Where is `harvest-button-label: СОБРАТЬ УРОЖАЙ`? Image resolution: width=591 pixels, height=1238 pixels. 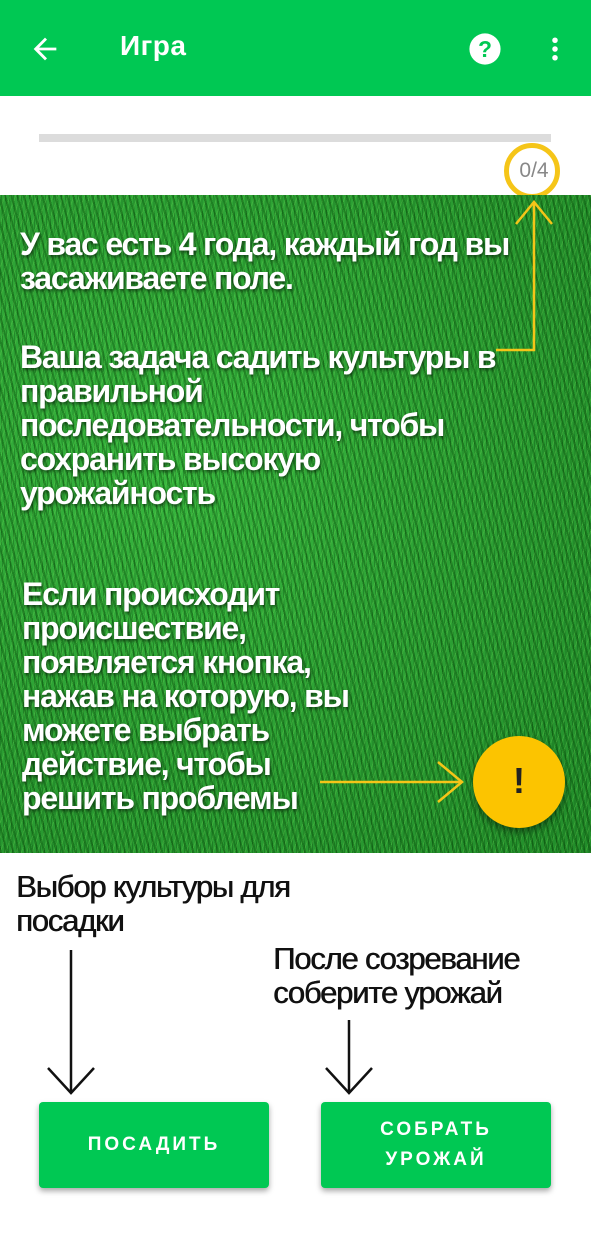
harvest-button-label: СОБРАТЬ УРОЖАЙ is located at coordinates (436, 1144).